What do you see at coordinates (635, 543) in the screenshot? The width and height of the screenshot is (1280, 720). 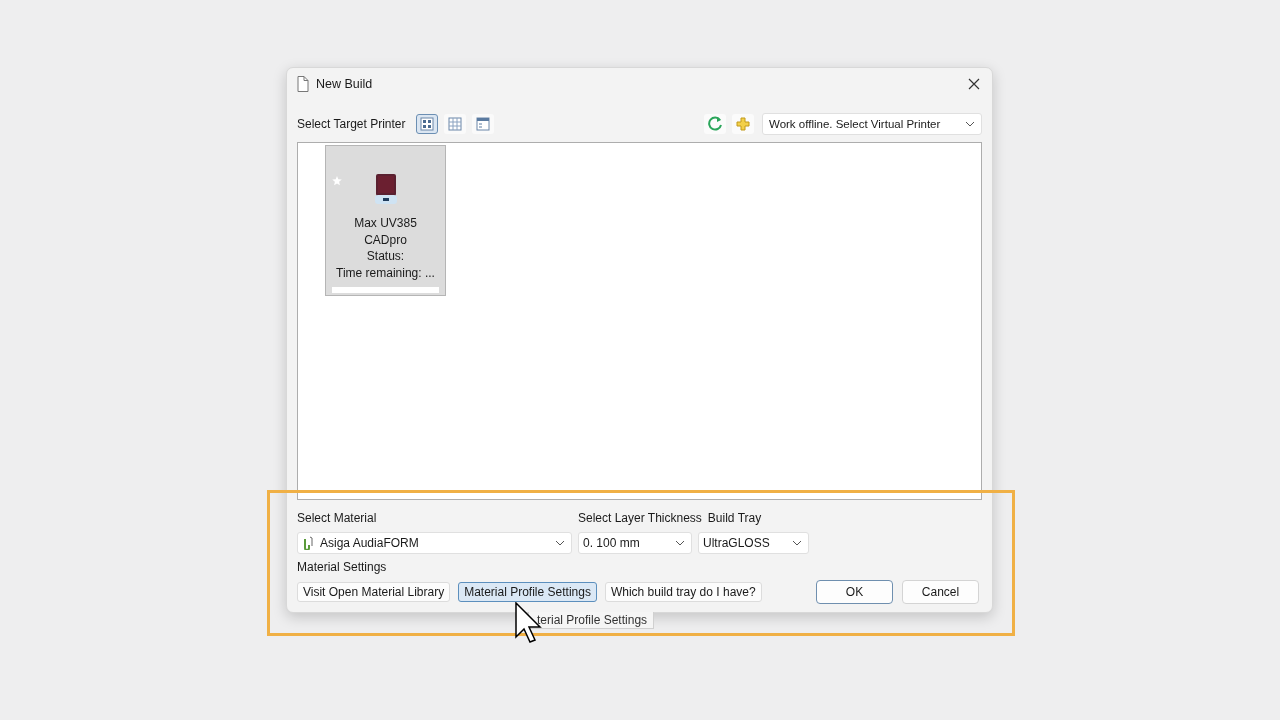 I see `layer-thickness-dropdown: 0. 100 mm` at bounding box center [635, 543].